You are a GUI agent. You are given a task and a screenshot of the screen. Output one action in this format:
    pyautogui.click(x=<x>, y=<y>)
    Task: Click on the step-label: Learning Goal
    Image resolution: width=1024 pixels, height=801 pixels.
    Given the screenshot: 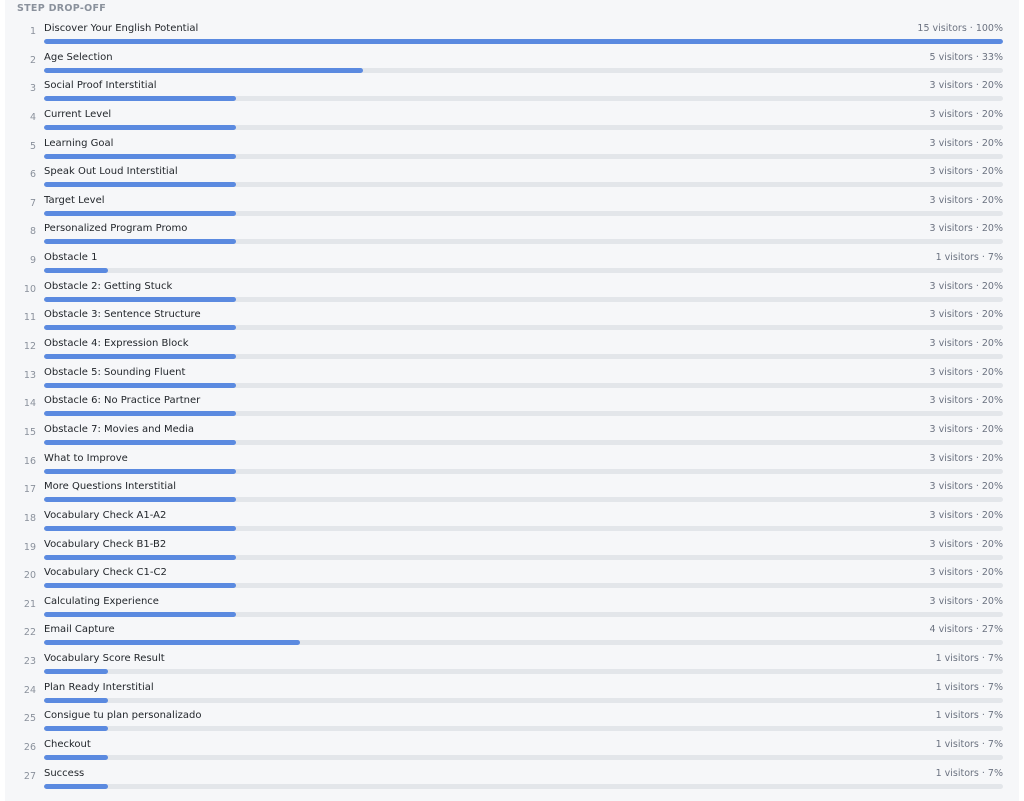 What is the action you would take?
    pyautogui.click(x=79, y=143)
    